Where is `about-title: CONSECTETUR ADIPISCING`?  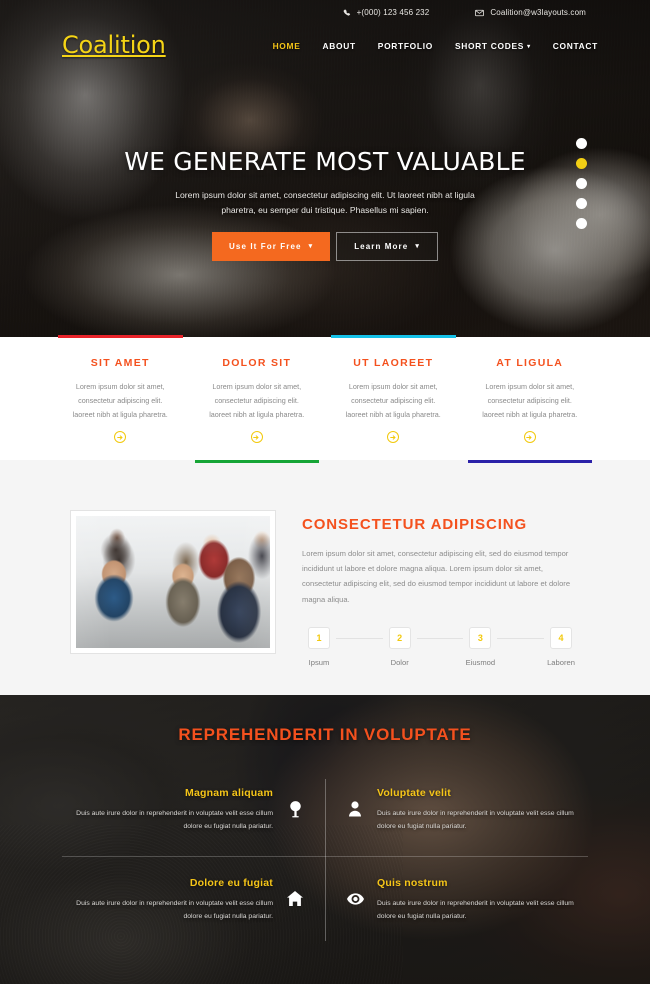
about-title: CONSECTETUR ADIPISCING is located at coordinates (415, 524).